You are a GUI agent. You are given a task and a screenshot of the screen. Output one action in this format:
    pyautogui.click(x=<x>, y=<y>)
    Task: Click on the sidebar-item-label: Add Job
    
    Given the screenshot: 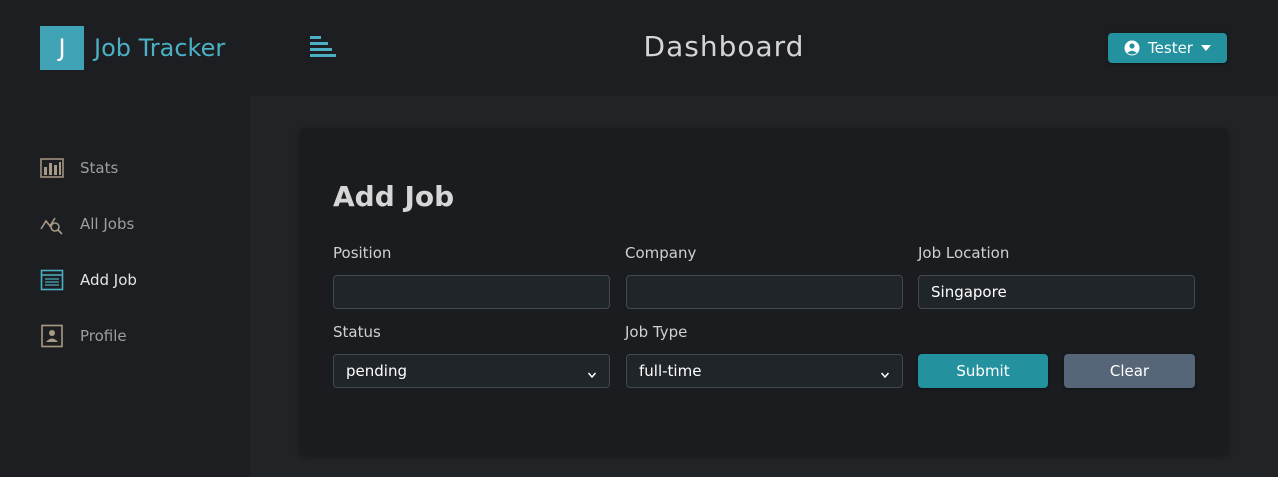 What is the action you would take?
    pyautogui.click(x=108, y=280)
    